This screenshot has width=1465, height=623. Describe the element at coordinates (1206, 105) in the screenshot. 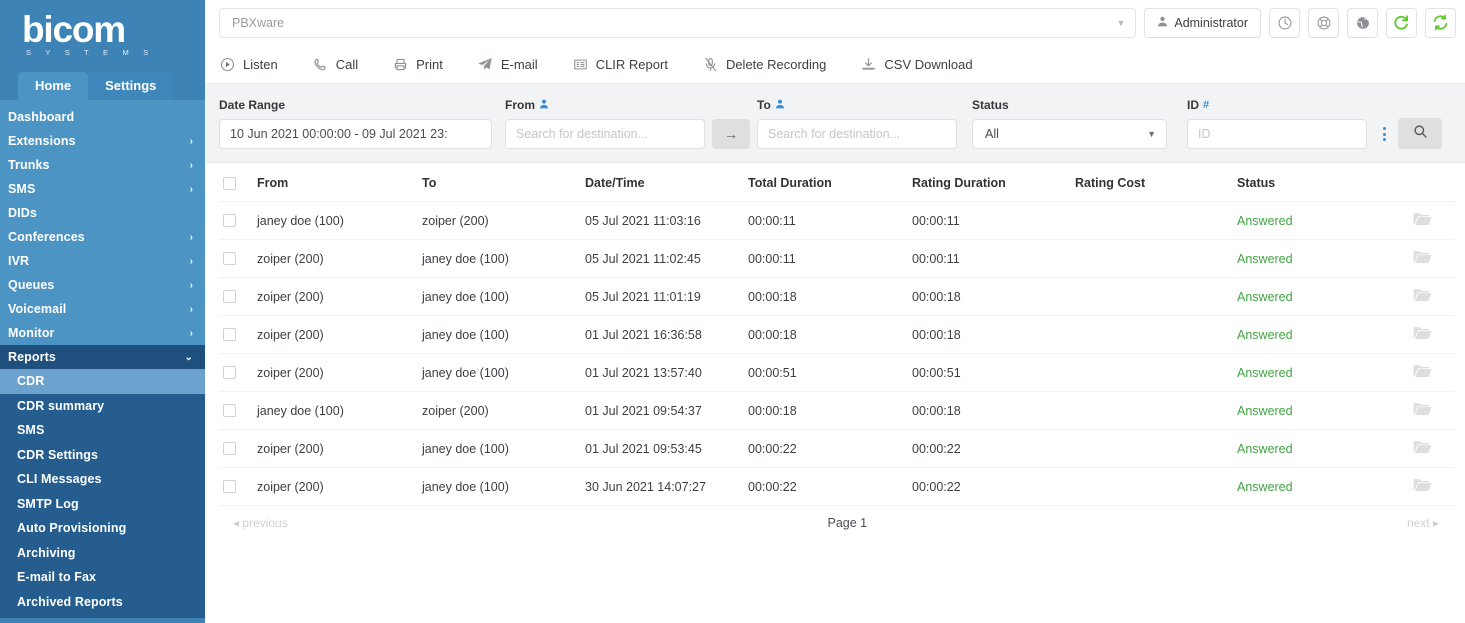

I see `hash-icon: #` at that location.